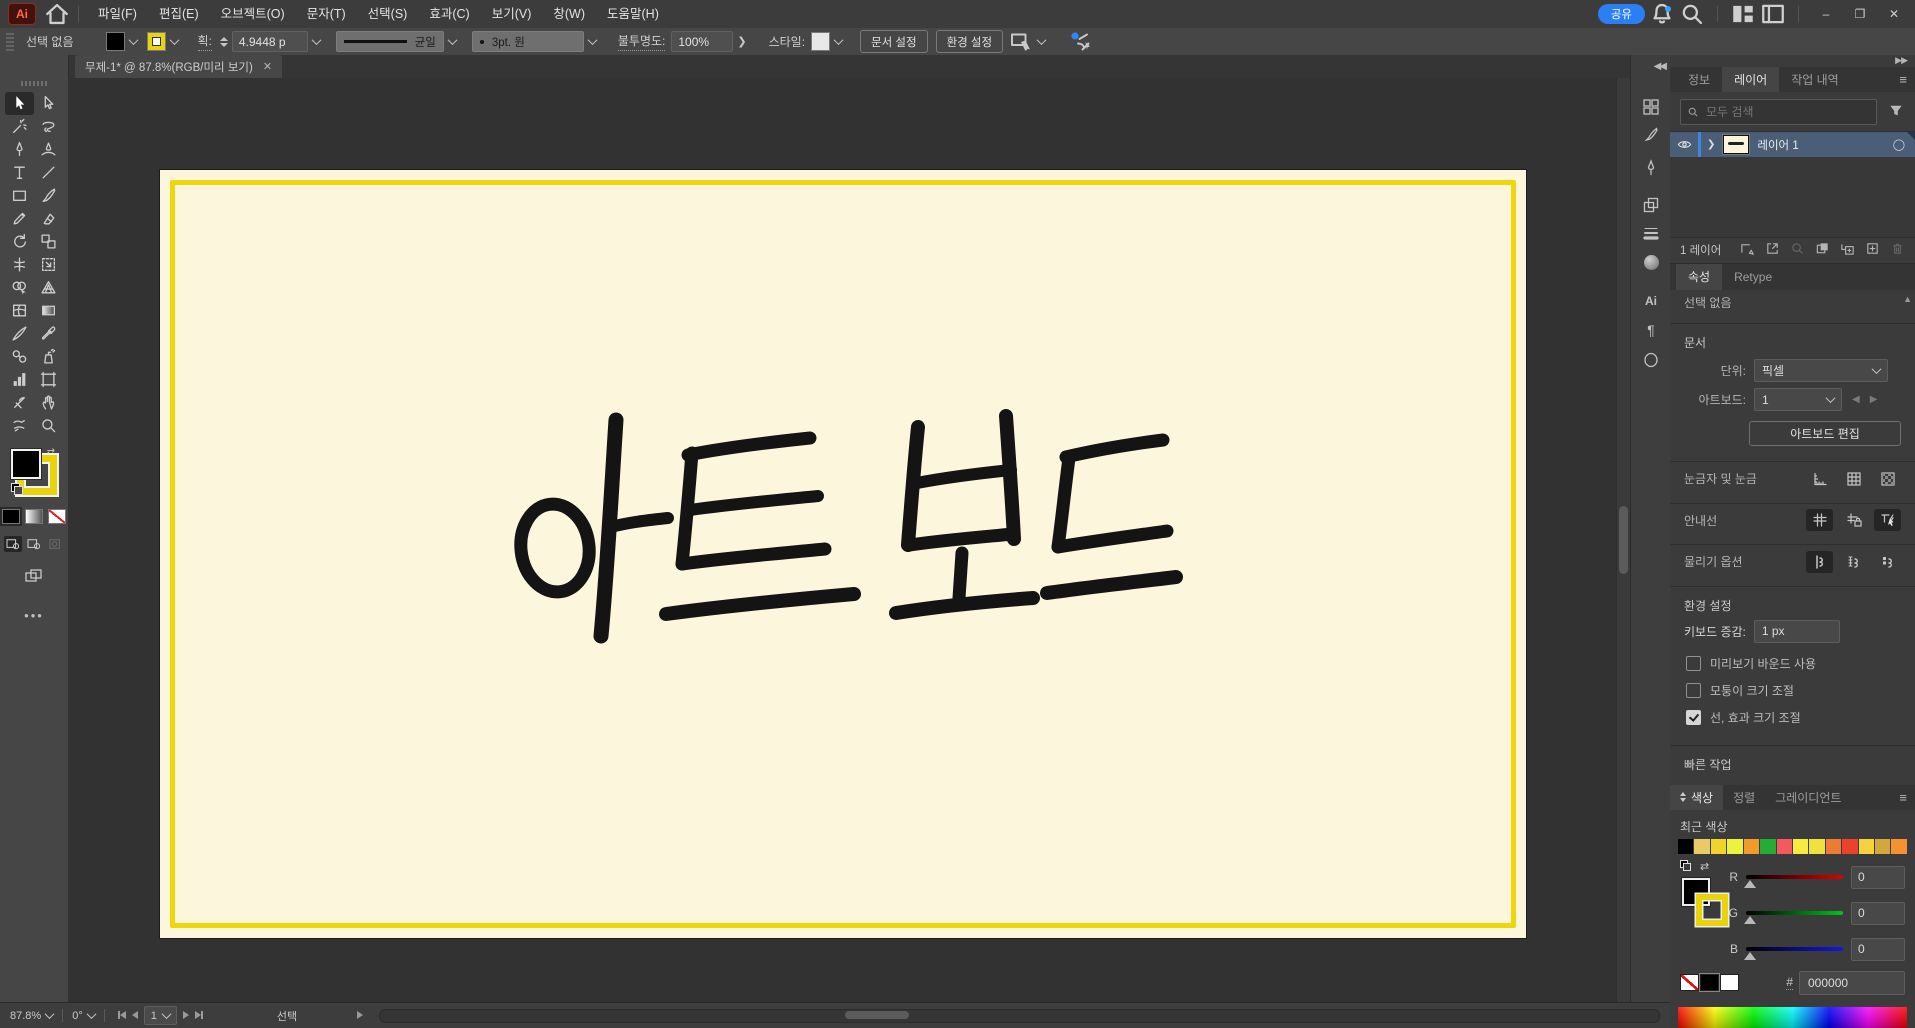  What do you see at coordinates (1712, 909) in the screenshot?
I see `stroke-proxy` at bounding box center [1712, 909].